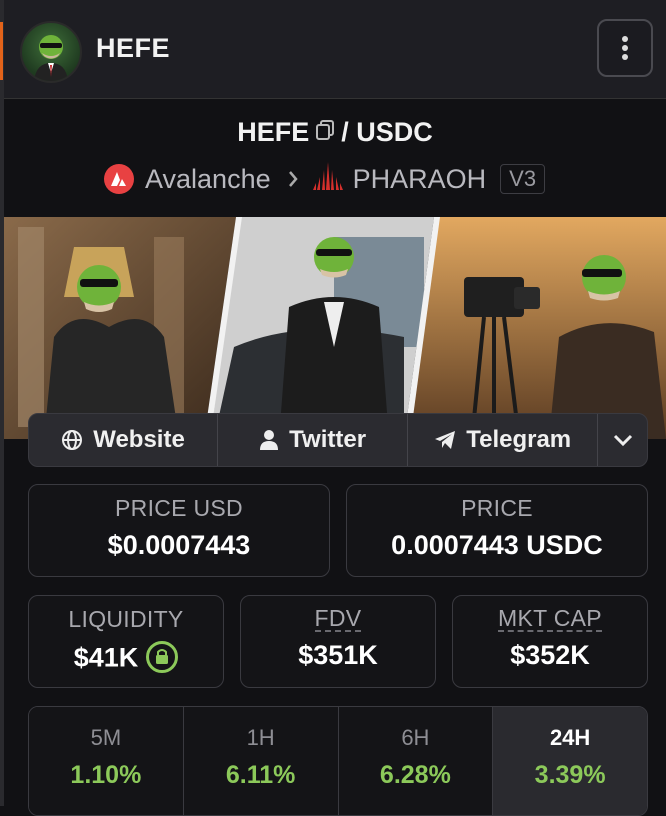 Image resolution: width=666 pixels, height=816 pixels. I want to click on timeframe-5m: 5M 1.10%, so click(106, 761).